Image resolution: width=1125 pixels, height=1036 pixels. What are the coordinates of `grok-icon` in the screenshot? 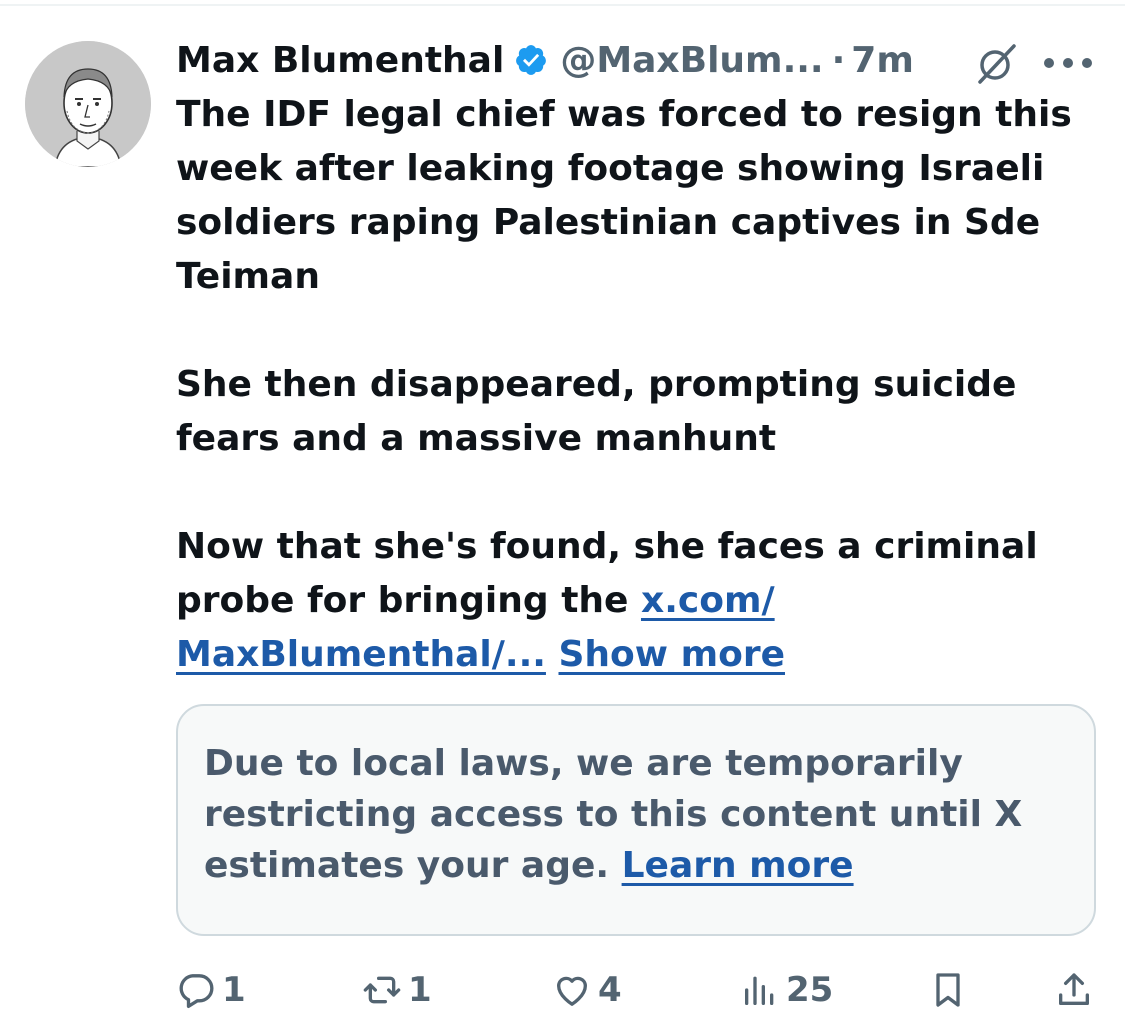 It's located at (997, 63).